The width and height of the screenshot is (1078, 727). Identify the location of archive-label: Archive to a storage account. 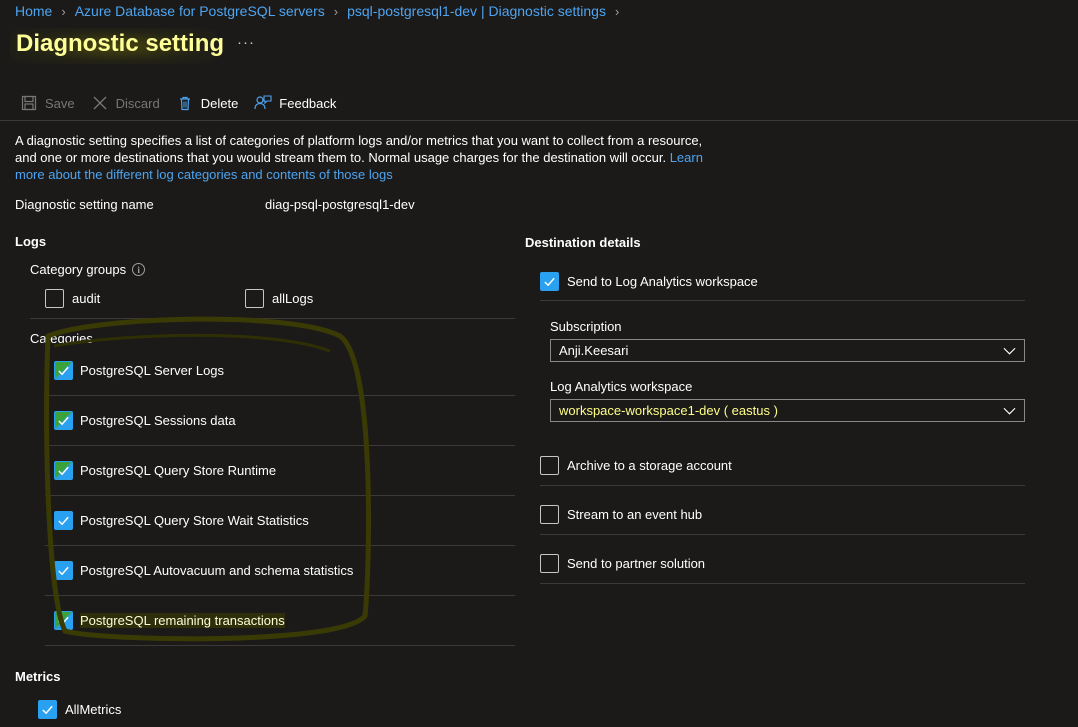
(649, 465).